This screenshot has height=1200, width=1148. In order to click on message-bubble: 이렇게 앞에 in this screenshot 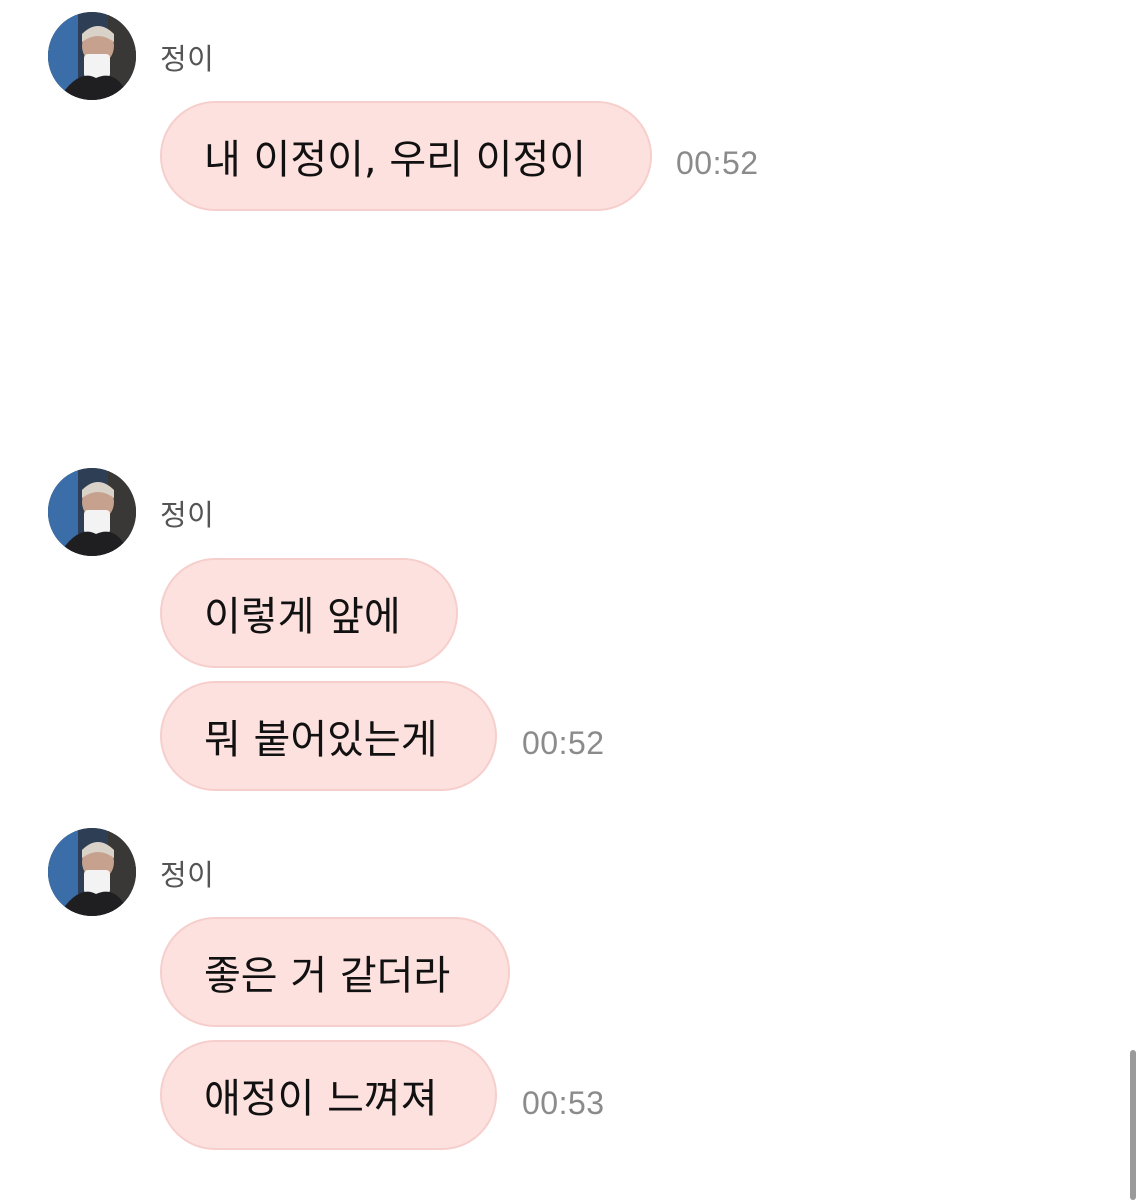, I will do `click(309, 613)`.